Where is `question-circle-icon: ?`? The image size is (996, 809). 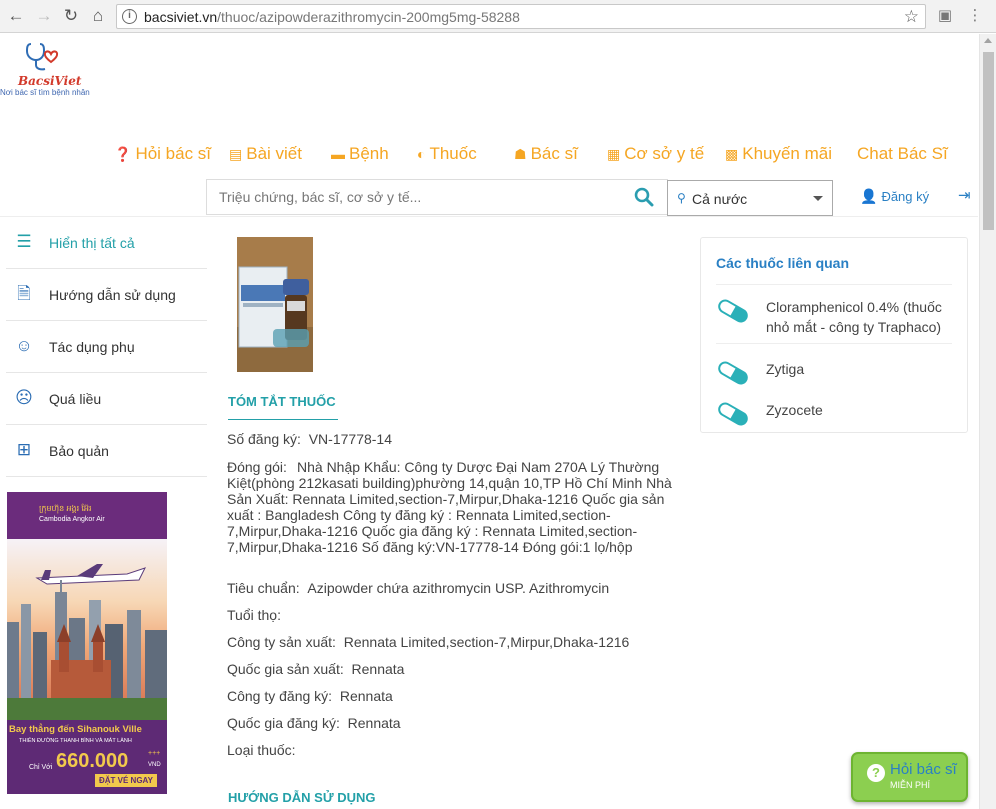
question-circle-icon: ? is located at coordinates (876, 773).